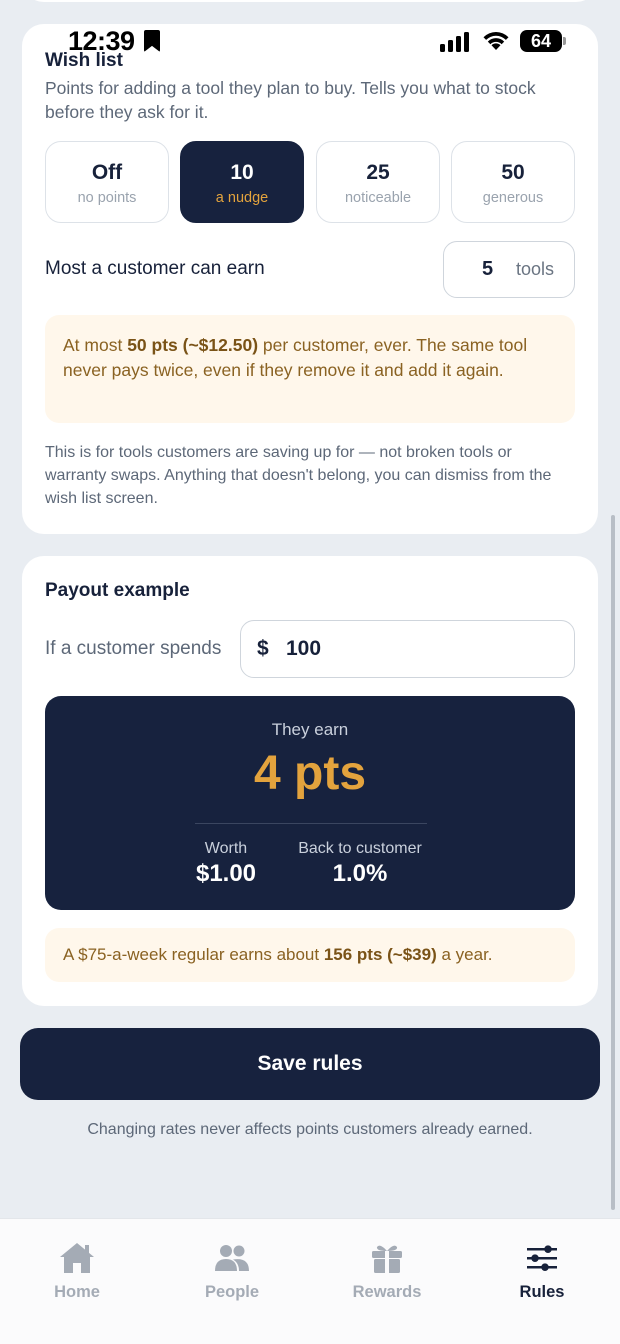 The height and width of the screenshot is (1344, 620). Describe the element at coordinates (360, 873) in the screenshot. I see `back-value: 1.0%` at that location.